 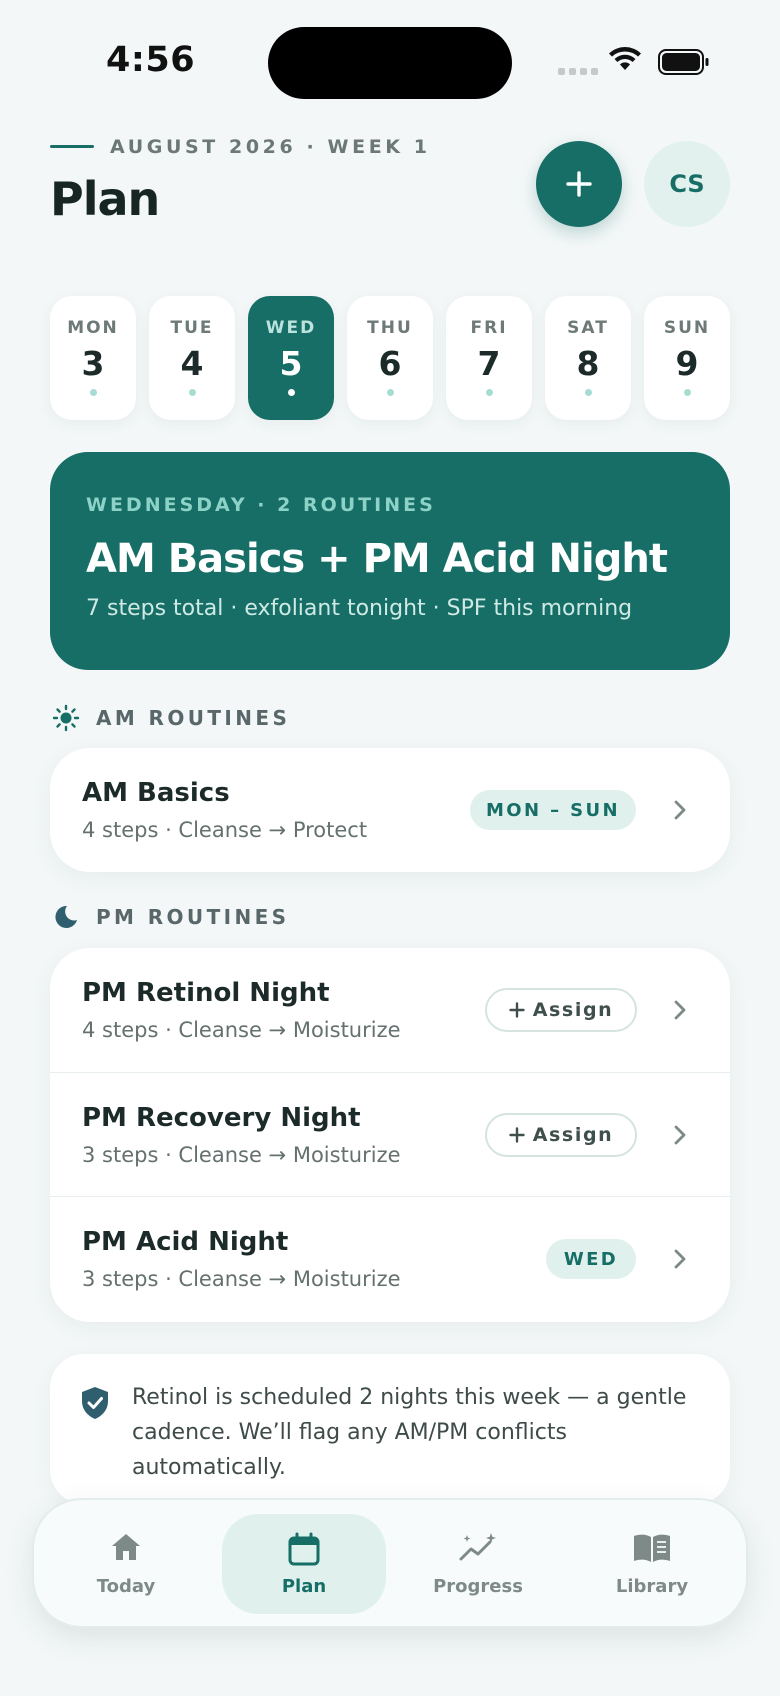 I want to click on summary-title: AM Basics + PM Acid Night, so click(x=377, y=559).